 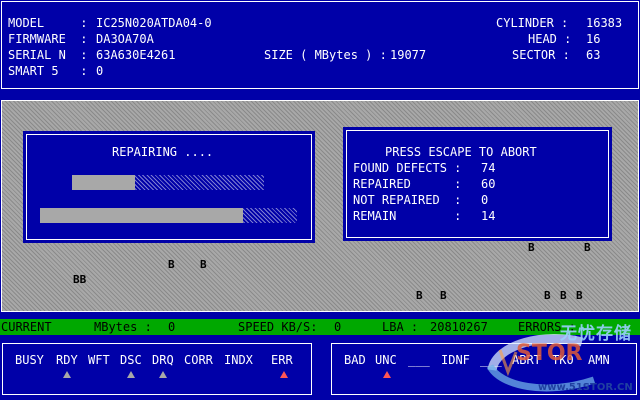 I want to click on size-value: 19077, so click(x=408, y=55).